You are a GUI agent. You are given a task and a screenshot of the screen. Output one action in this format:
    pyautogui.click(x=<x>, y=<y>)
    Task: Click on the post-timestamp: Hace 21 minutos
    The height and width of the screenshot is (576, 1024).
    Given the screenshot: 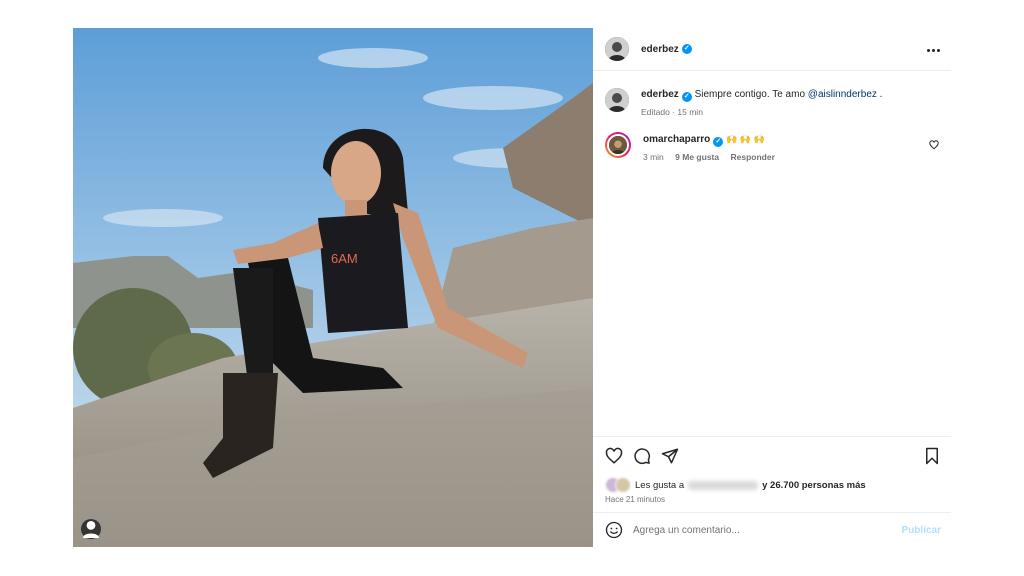 What is the action you would take?
    pyautogui.click(x=635, y=499)
    